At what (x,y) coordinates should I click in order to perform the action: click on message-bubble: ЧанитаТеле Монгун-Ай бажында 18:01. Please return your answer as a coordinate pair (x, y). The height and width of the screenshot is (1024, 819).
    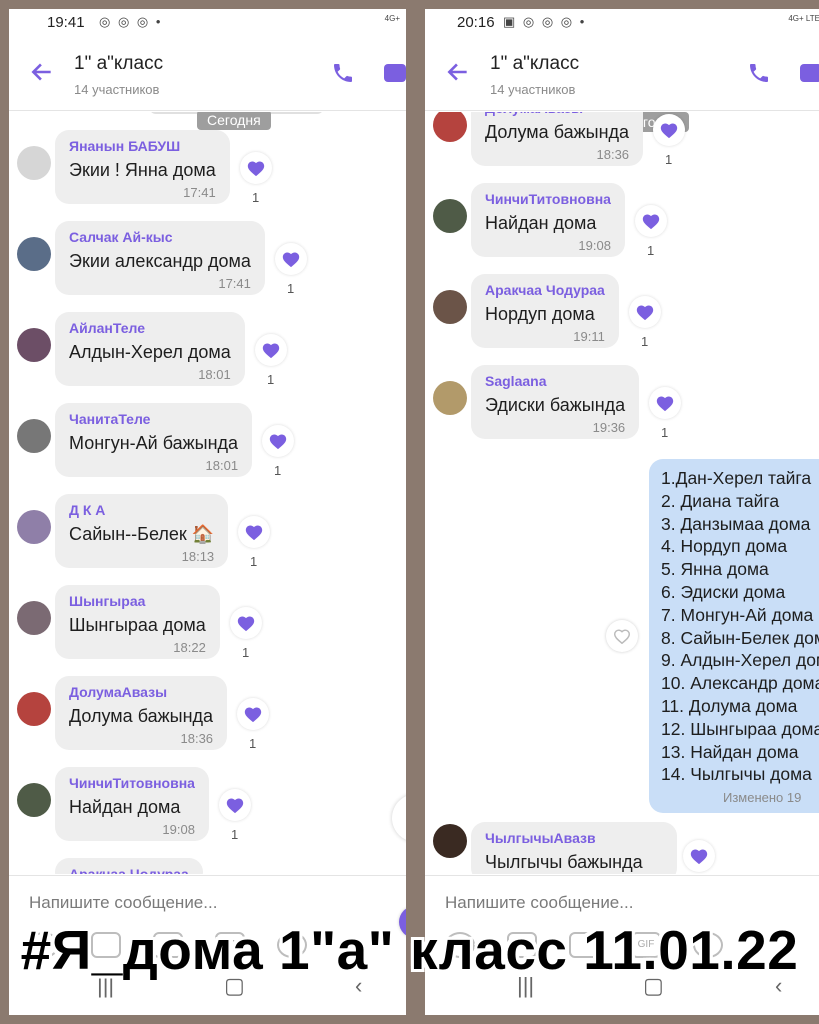
    Looking at the image, I should click on (154, 440).